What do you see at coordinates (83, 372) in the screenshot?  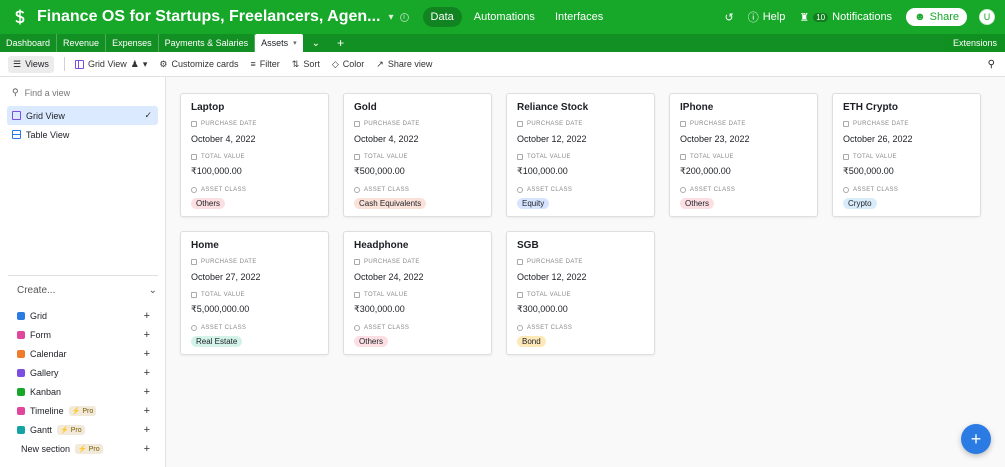 I see `create-gallery-item: Gallery +` at bounding box center [83, 372].